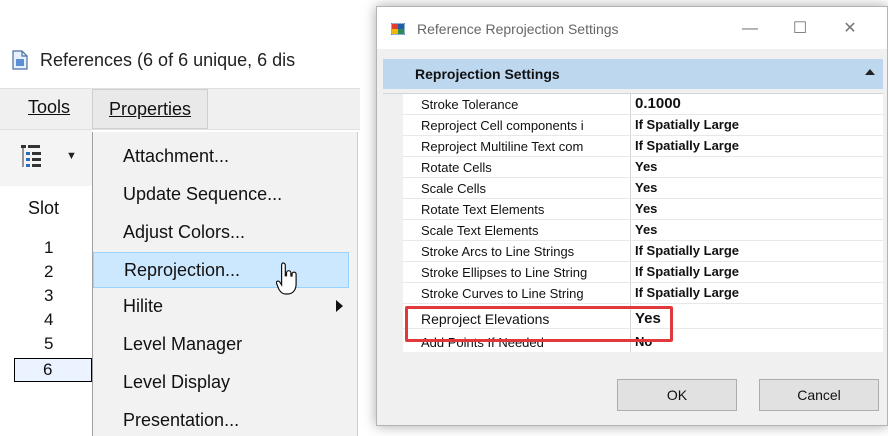 This screenshot has width=888, height=436. I want to click on highlight-annotation, so click(539, 324).